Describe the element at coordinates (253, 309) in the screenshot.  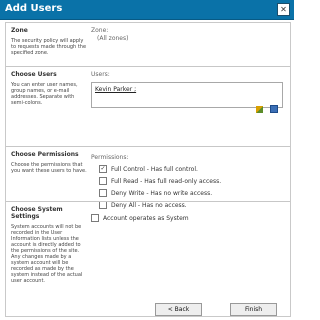
I see `finish-button: Finish` at that location.